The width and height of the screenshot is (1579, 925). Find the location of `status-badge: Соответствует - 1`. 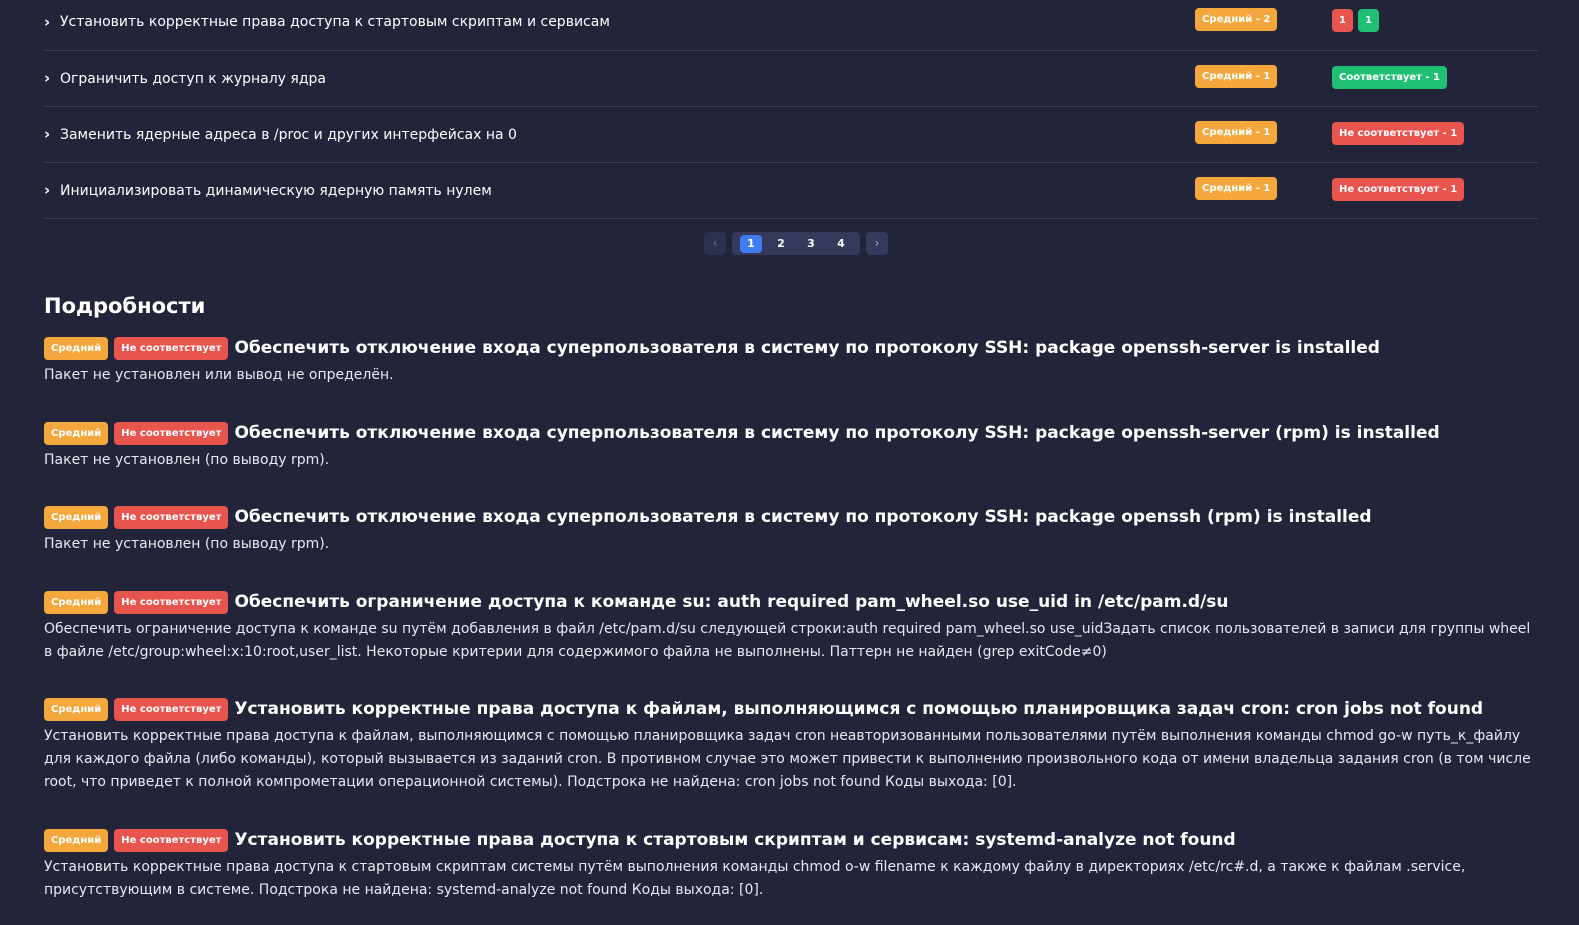

status-badge: Соответствует - 1 is located at coordinates (1390, 77).